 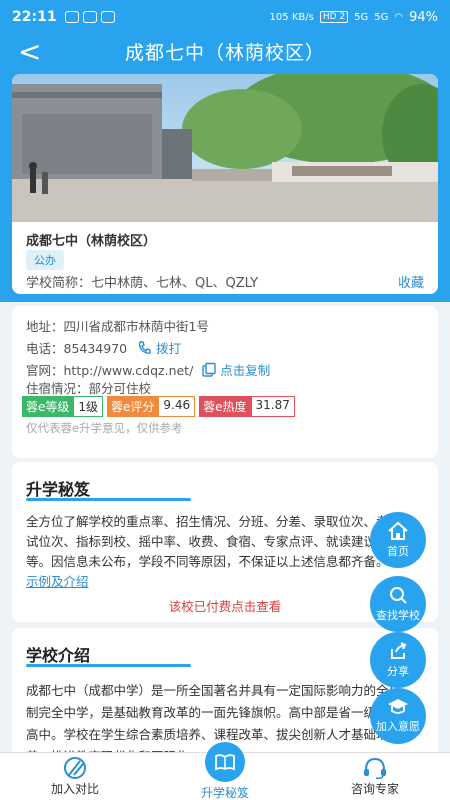 What do you see at coordinates (398, 530) in the screenshot?
I see `home-icon` at bounding box center [398, 530].